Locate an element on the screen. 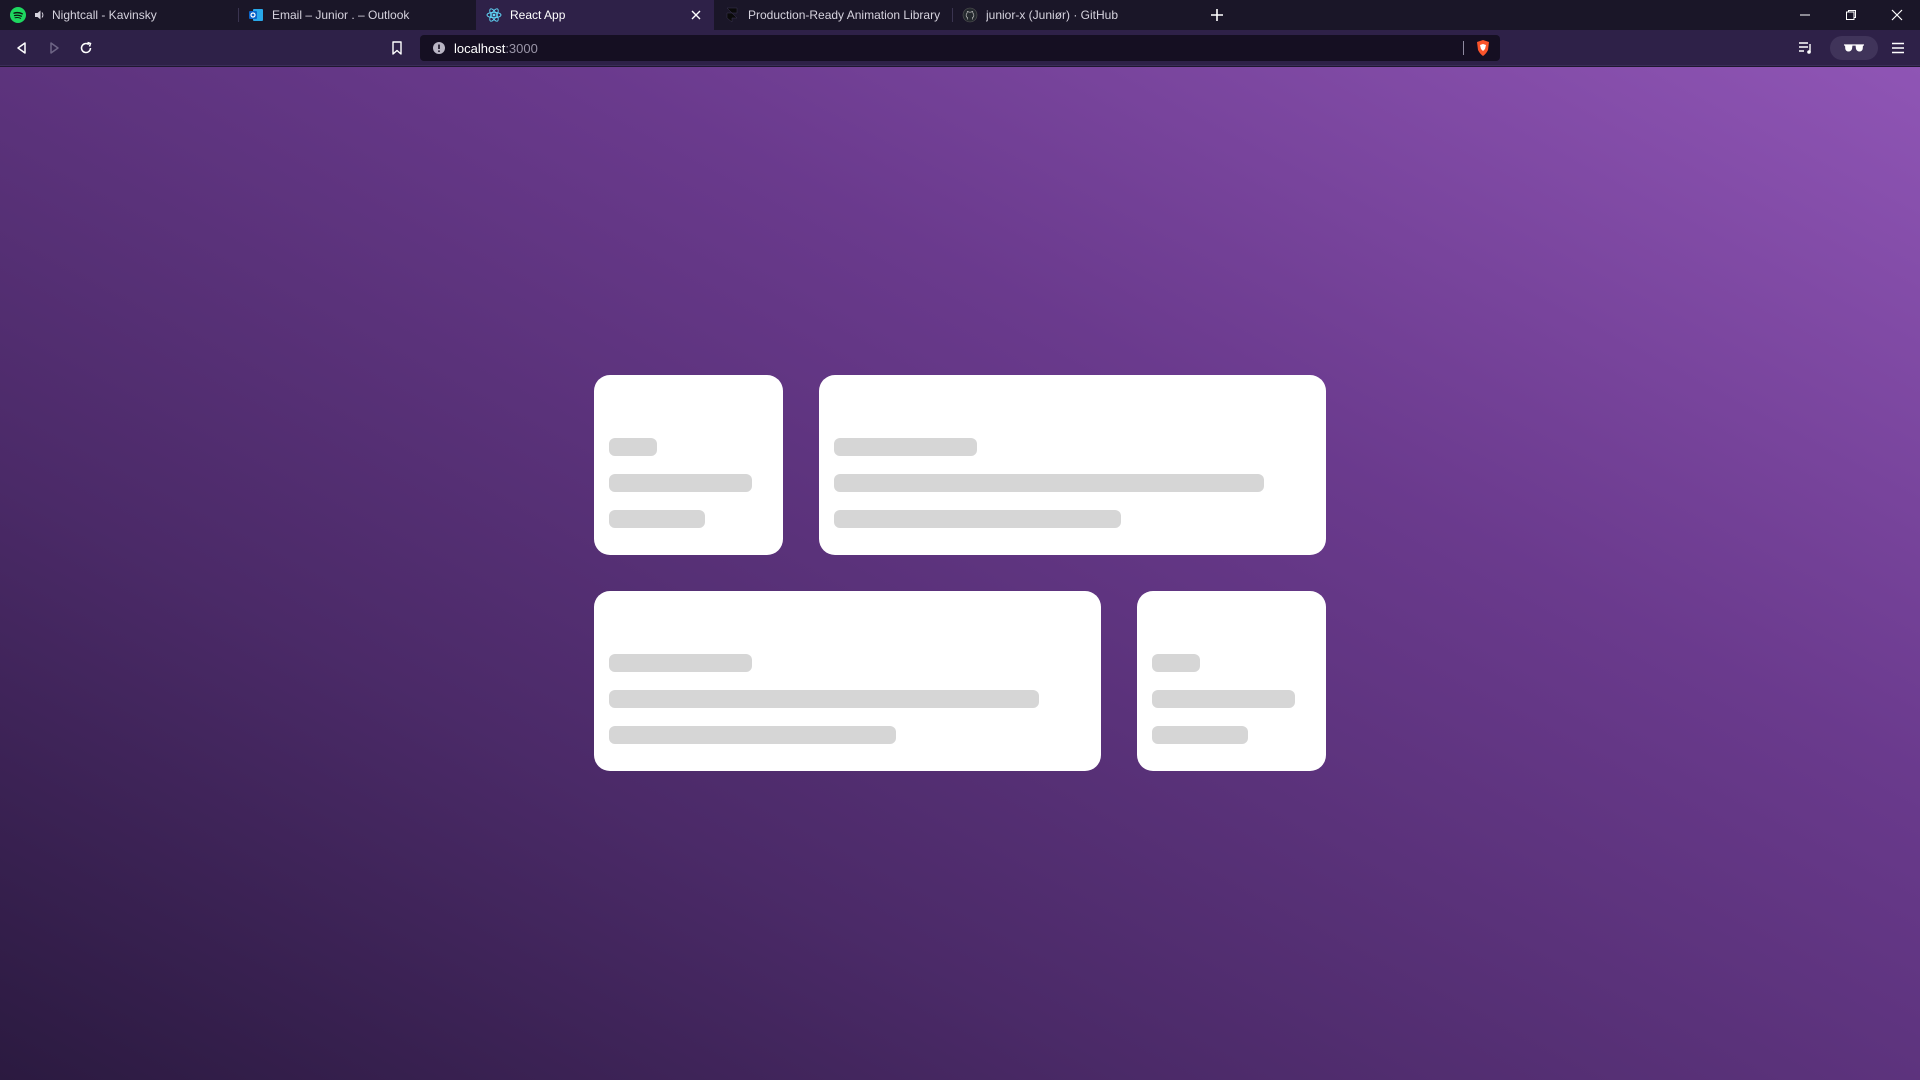 Image resolution: width=1920 pixels, height=1080 pixels. skeleton-card-wide-bottom is located at coordinates (847, 681).